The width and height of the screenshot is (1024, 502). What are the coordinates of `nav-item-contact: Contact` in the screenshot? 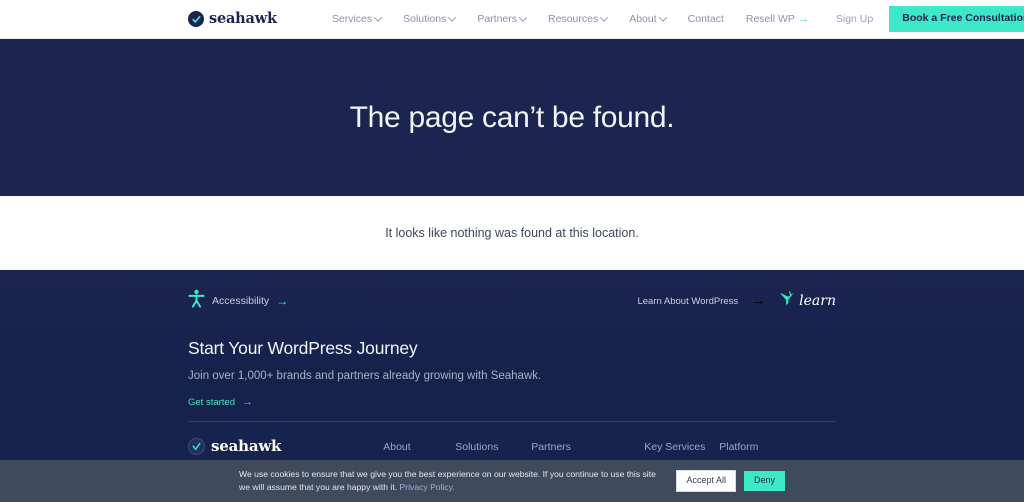 It's located at (706, 19).